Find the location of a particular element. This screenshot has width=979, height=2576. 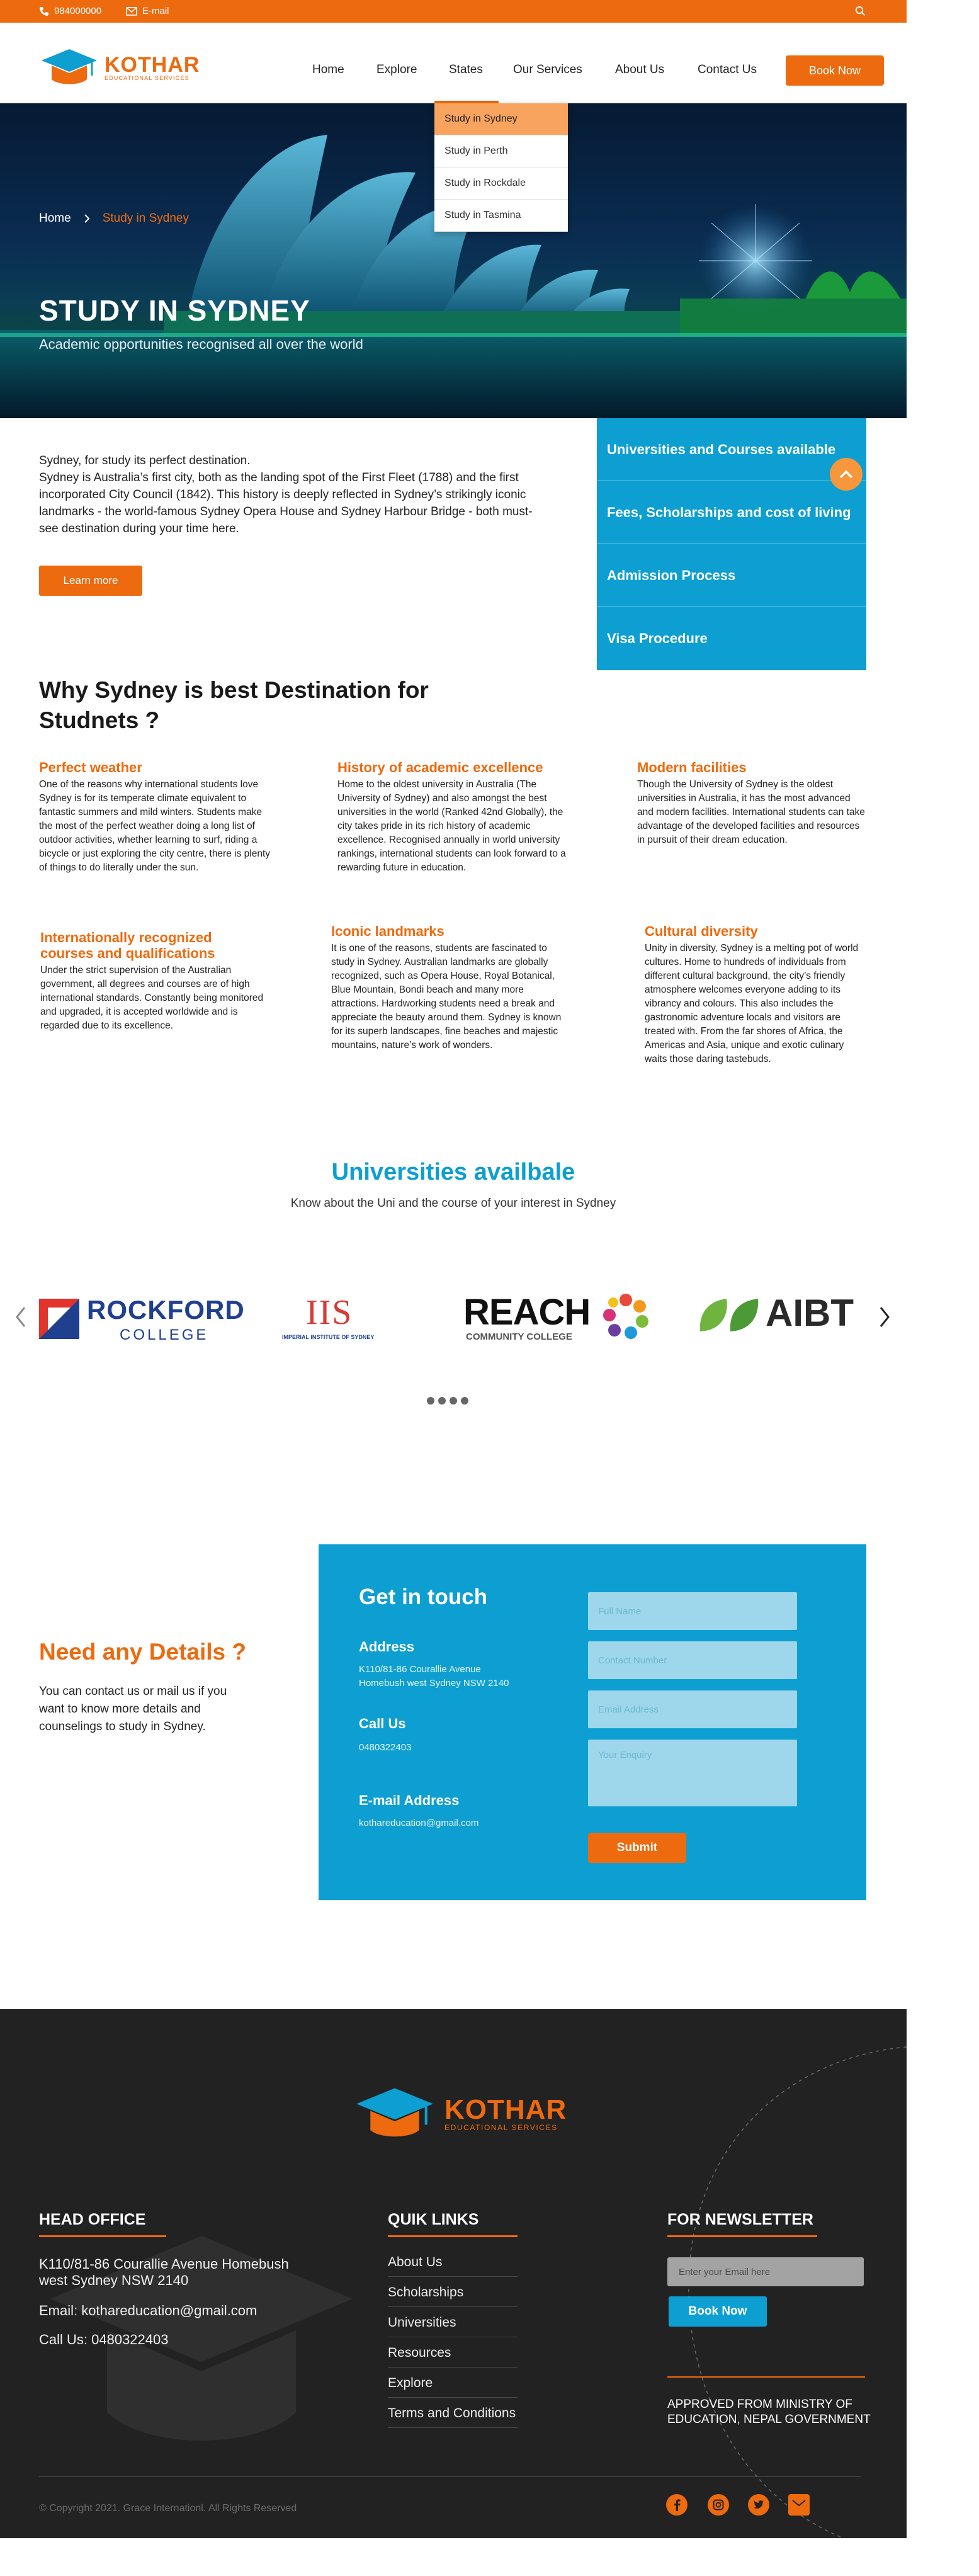

breadcrumb-current: Study in Sydney is located at coordinates (145, 218).